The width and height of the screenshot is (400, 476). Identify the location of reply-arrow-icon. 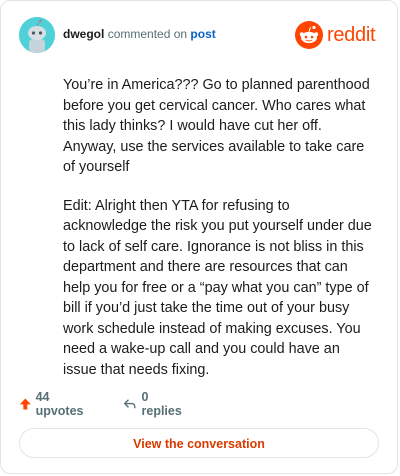
(130, 404).